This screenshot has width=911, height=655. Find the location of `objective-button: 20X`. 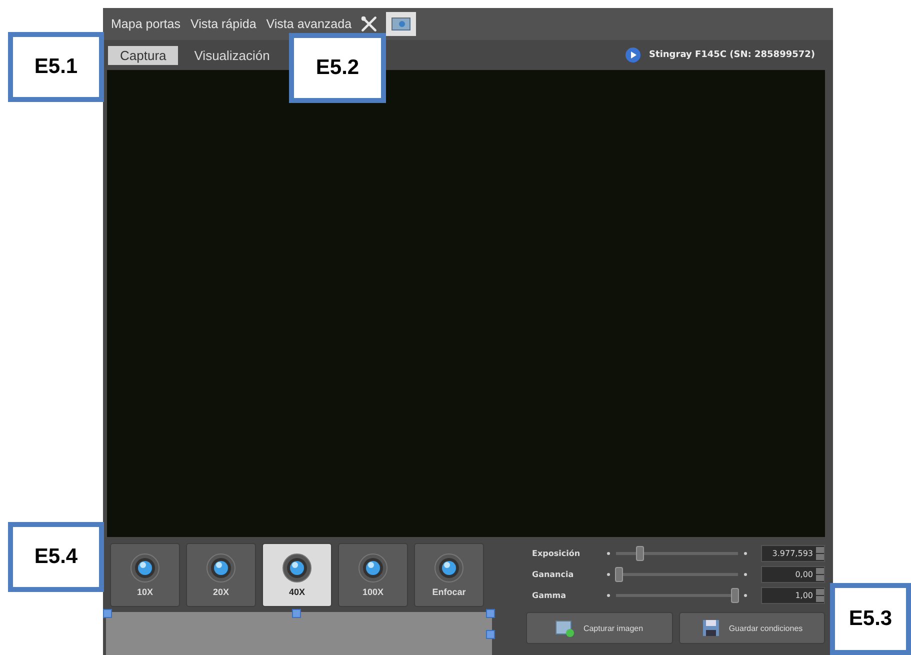

objective-button: 20X is located at coordinates (221, 575).